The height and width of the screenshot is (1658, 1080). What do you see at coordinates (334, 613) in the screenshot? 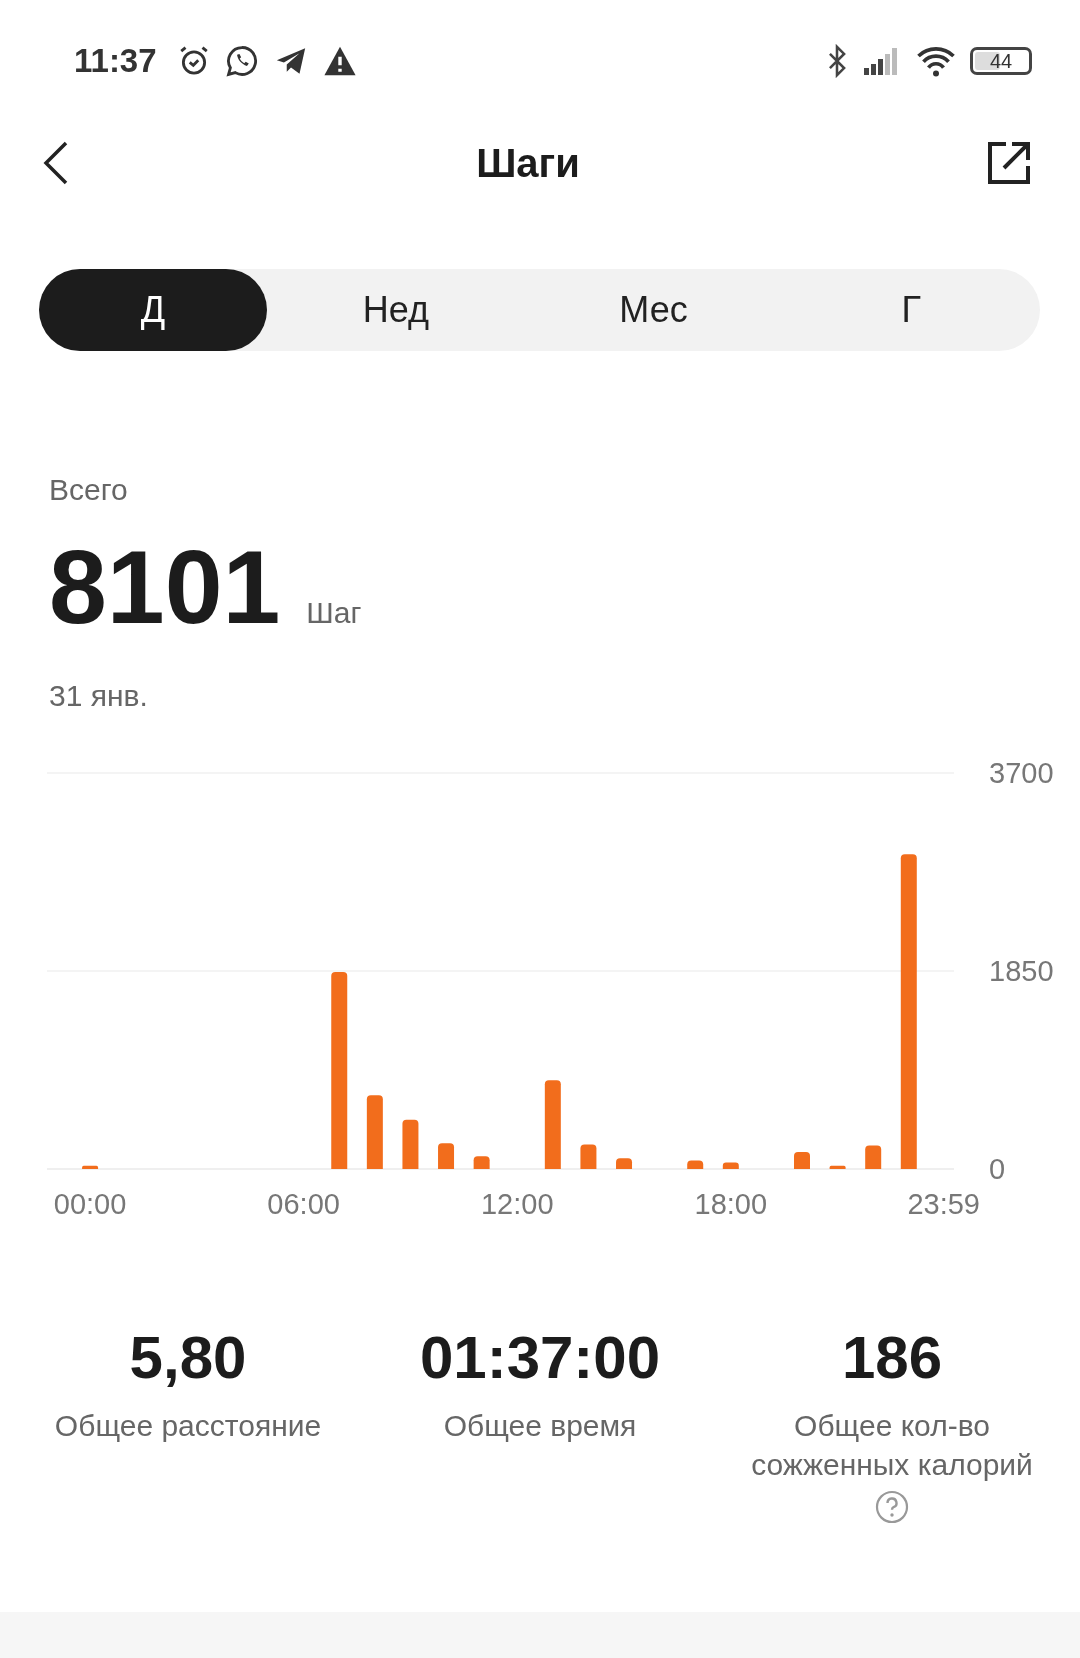
I see `step-unit: Шаг` at bounding box center [334, 613].